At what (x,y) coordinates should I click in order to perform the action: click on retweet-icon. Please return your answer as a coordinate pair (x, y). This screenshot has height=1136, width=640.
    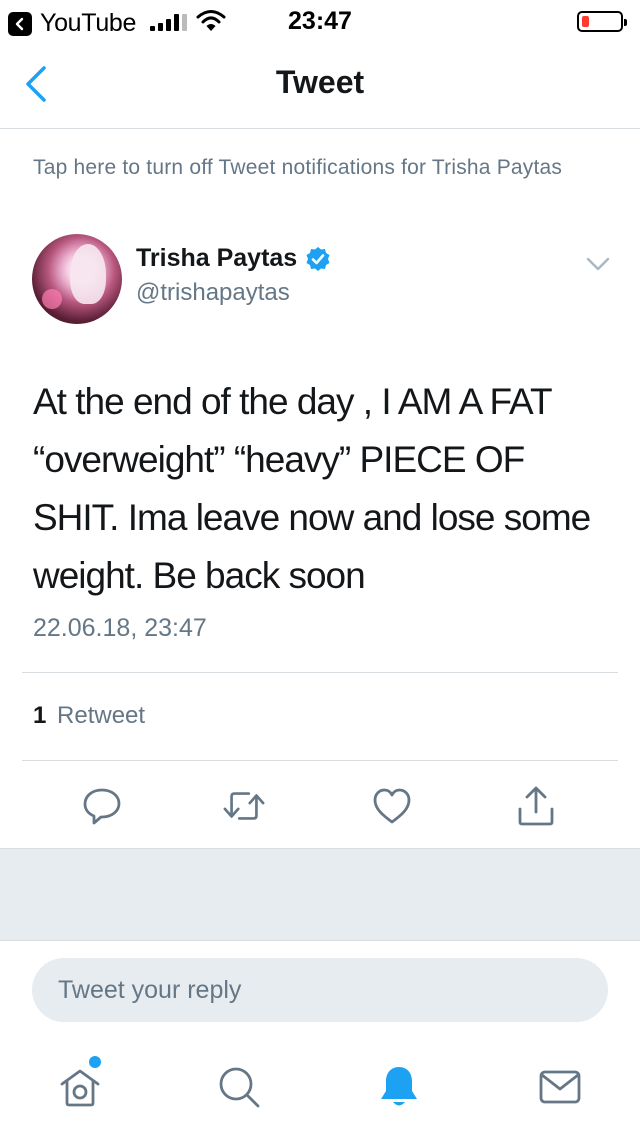
    Looking at the image, I should click on (244, 806).